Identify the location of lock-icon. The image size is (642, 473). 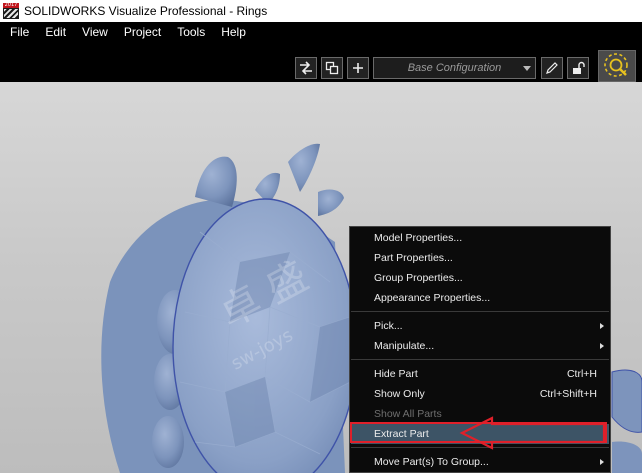
(579, 67).